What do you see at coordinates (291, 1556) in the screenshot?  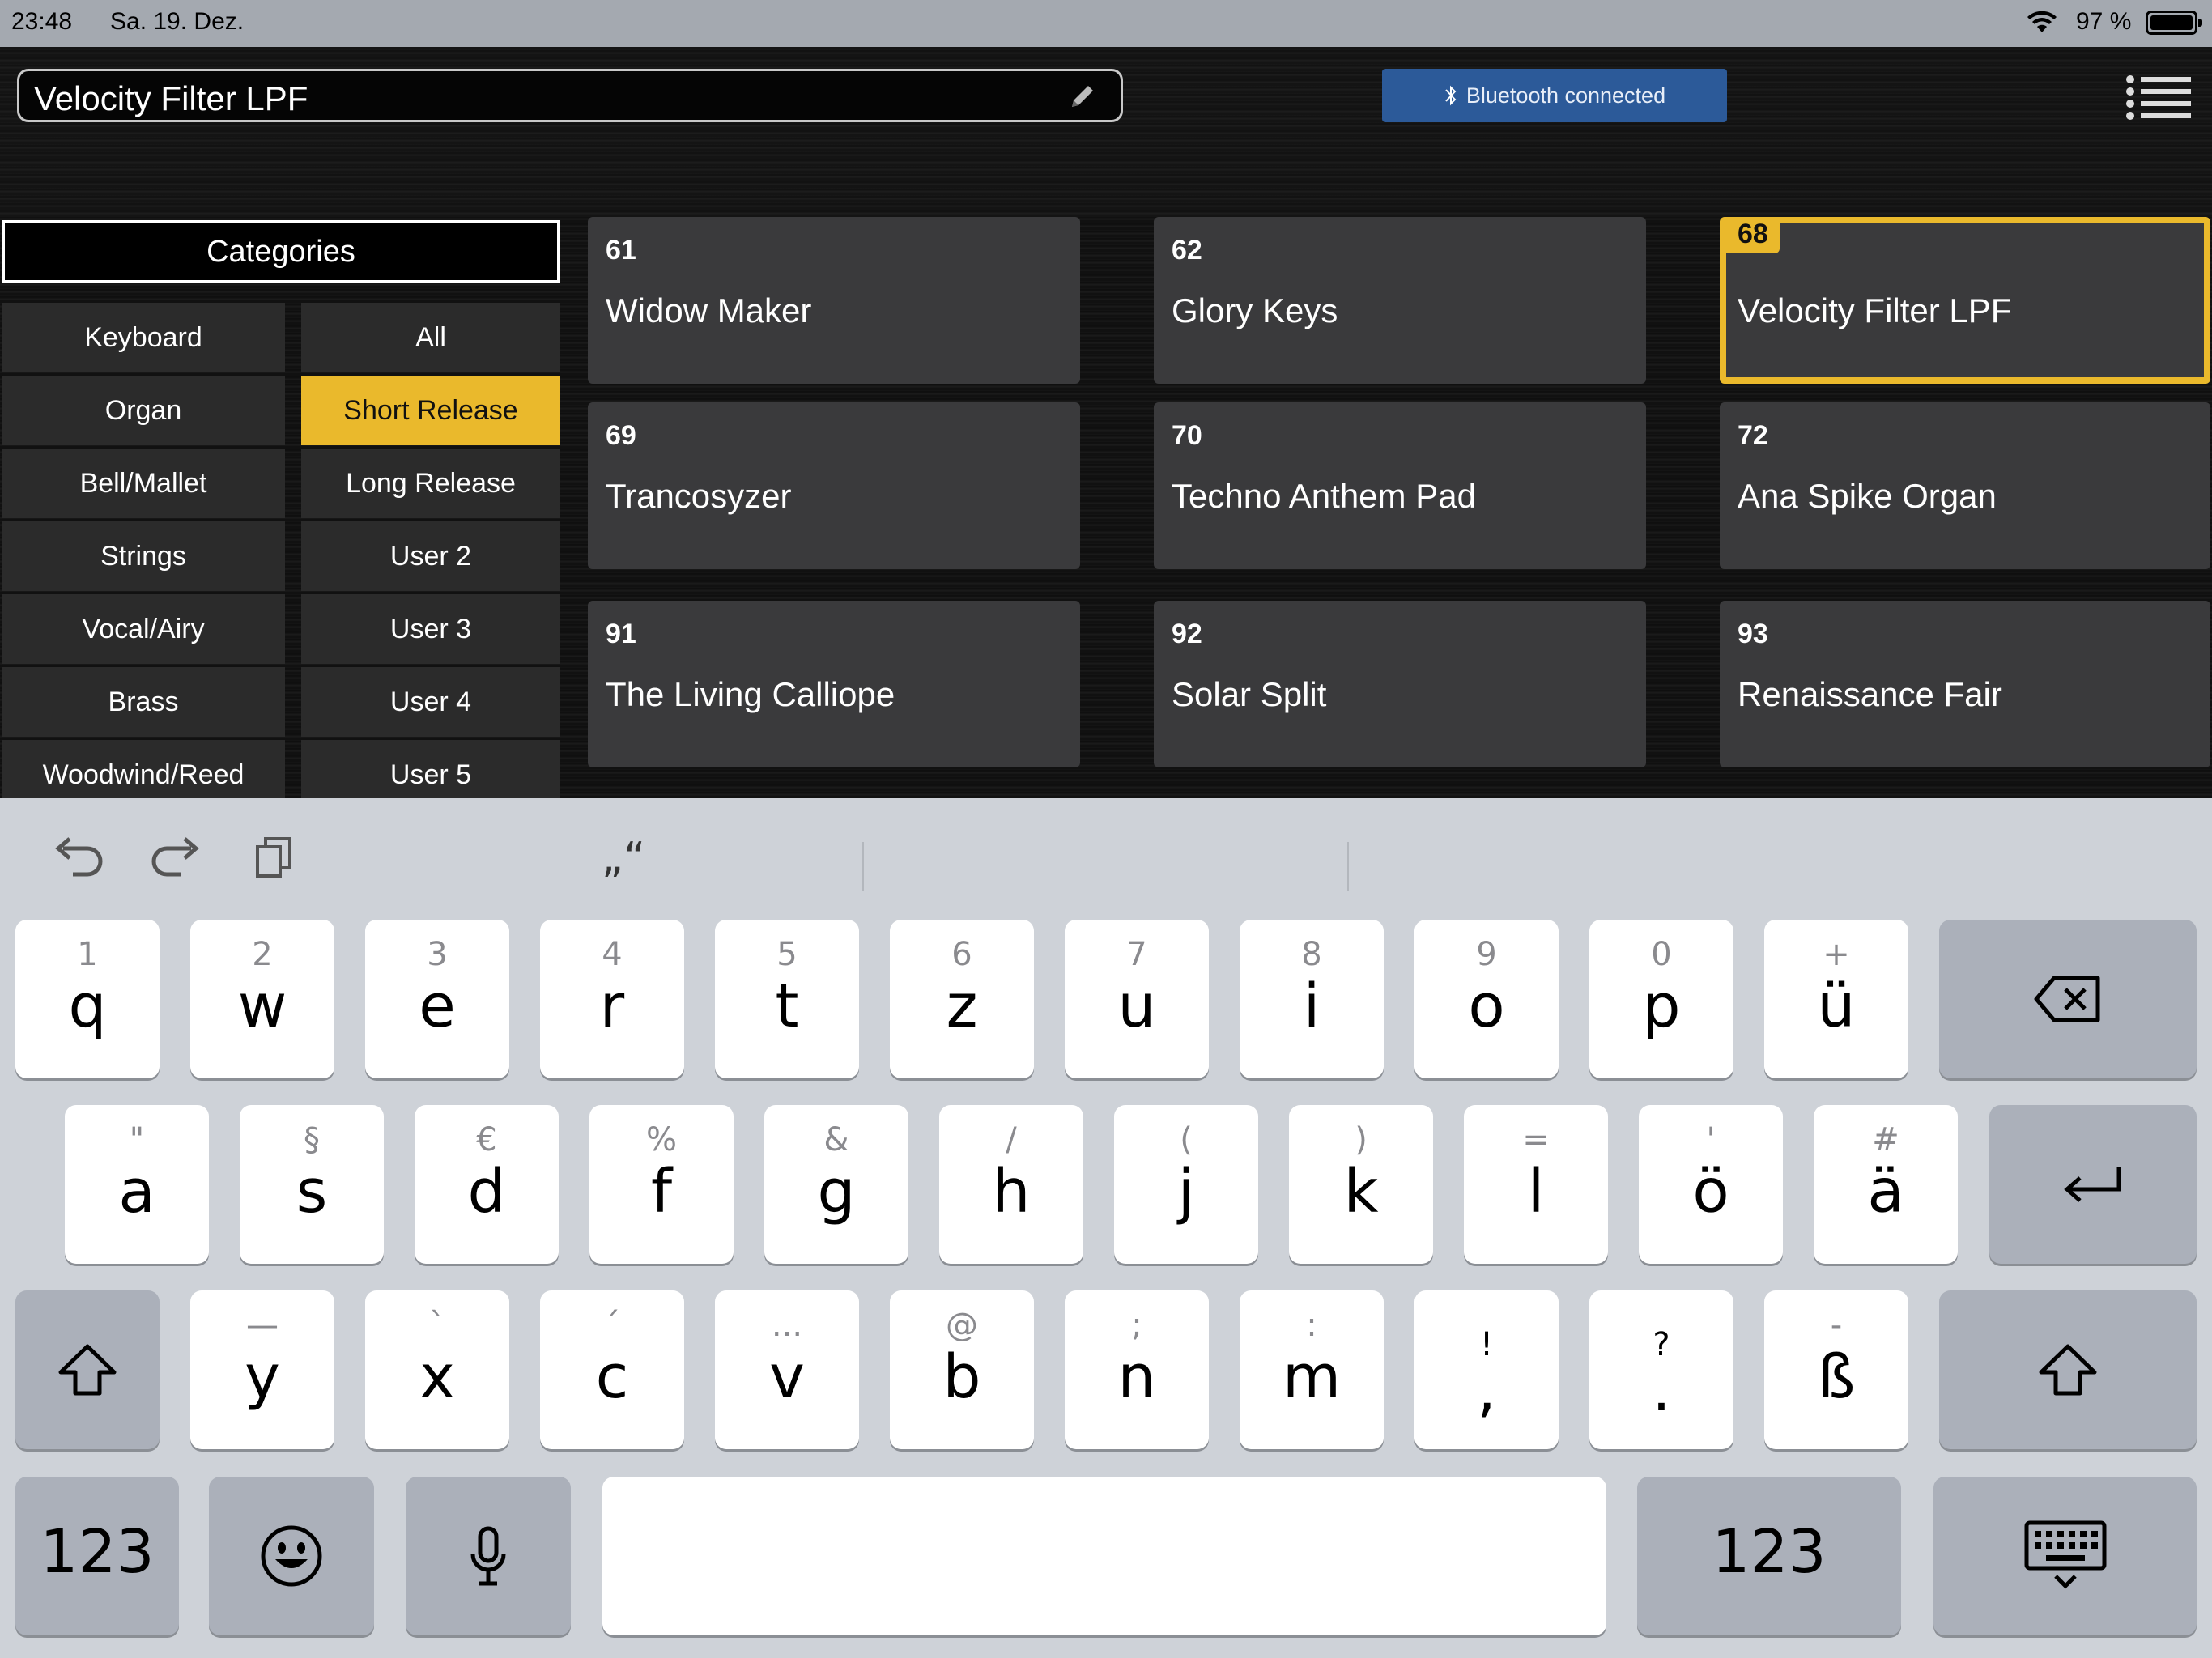 I see `emoji-key` at bounding box center [291, 1556].